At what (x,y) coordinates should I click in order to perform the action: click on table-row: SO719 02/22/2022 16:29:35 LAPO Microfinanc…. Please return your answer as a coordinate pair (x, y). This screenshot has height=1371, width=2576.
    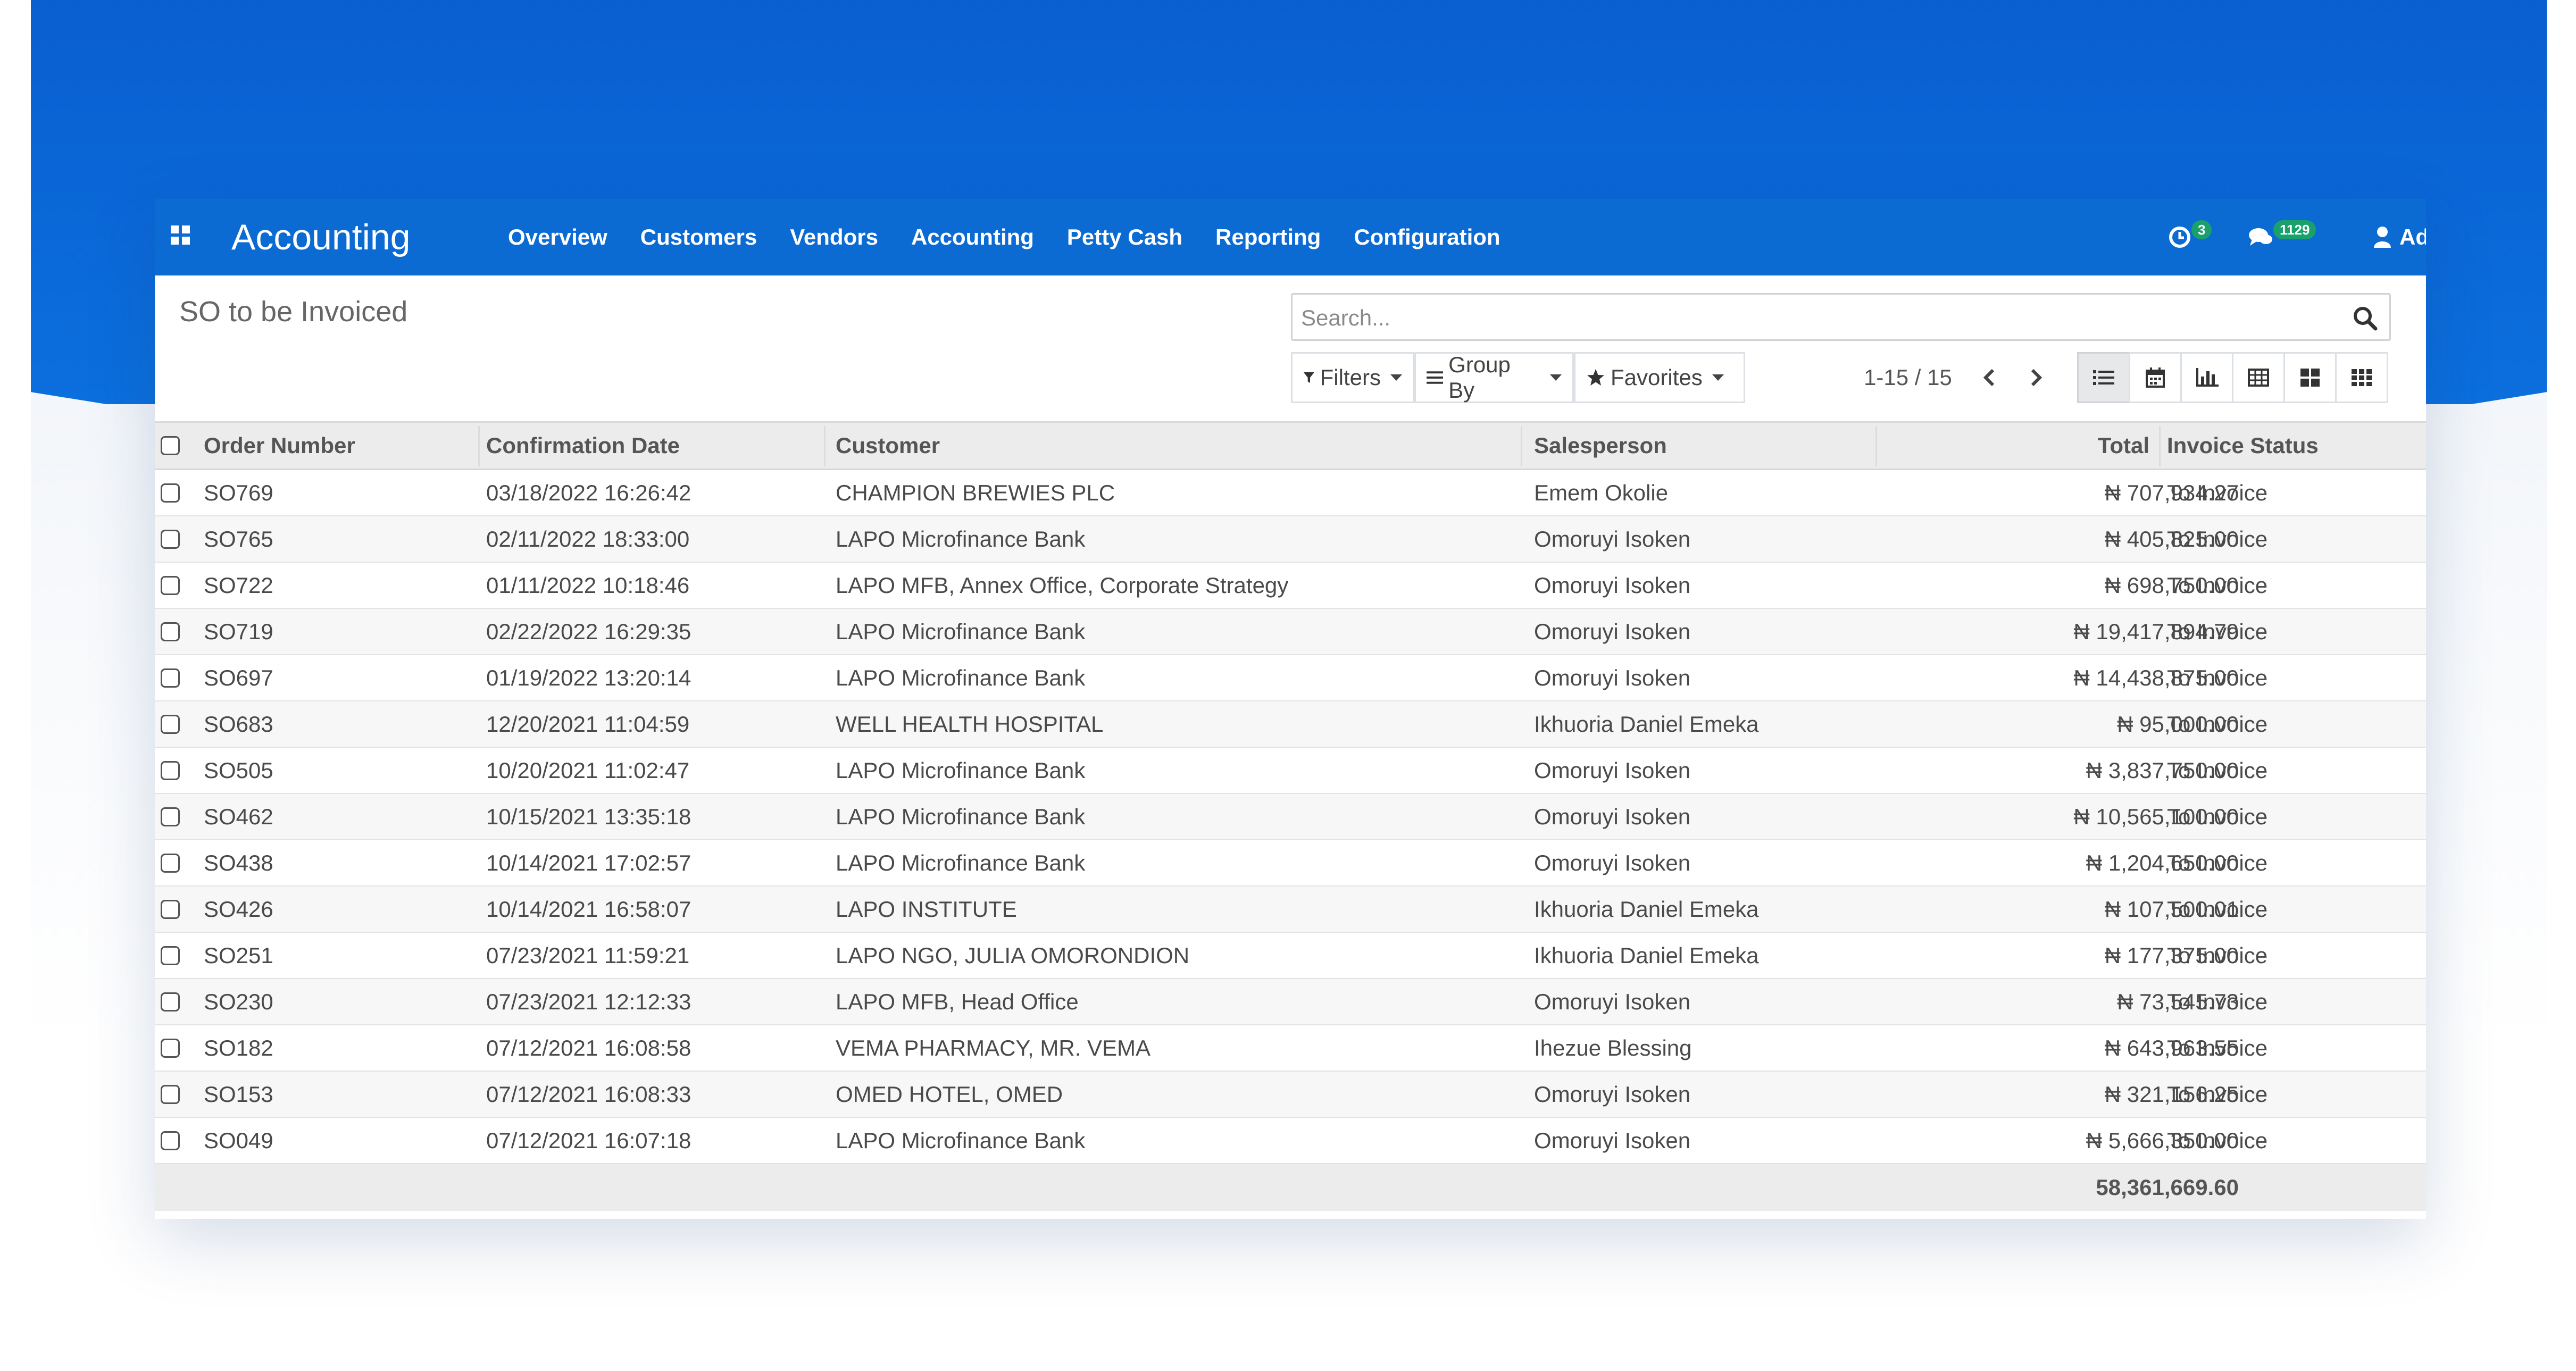
    Looking at the image, I should click on (1290, 632).